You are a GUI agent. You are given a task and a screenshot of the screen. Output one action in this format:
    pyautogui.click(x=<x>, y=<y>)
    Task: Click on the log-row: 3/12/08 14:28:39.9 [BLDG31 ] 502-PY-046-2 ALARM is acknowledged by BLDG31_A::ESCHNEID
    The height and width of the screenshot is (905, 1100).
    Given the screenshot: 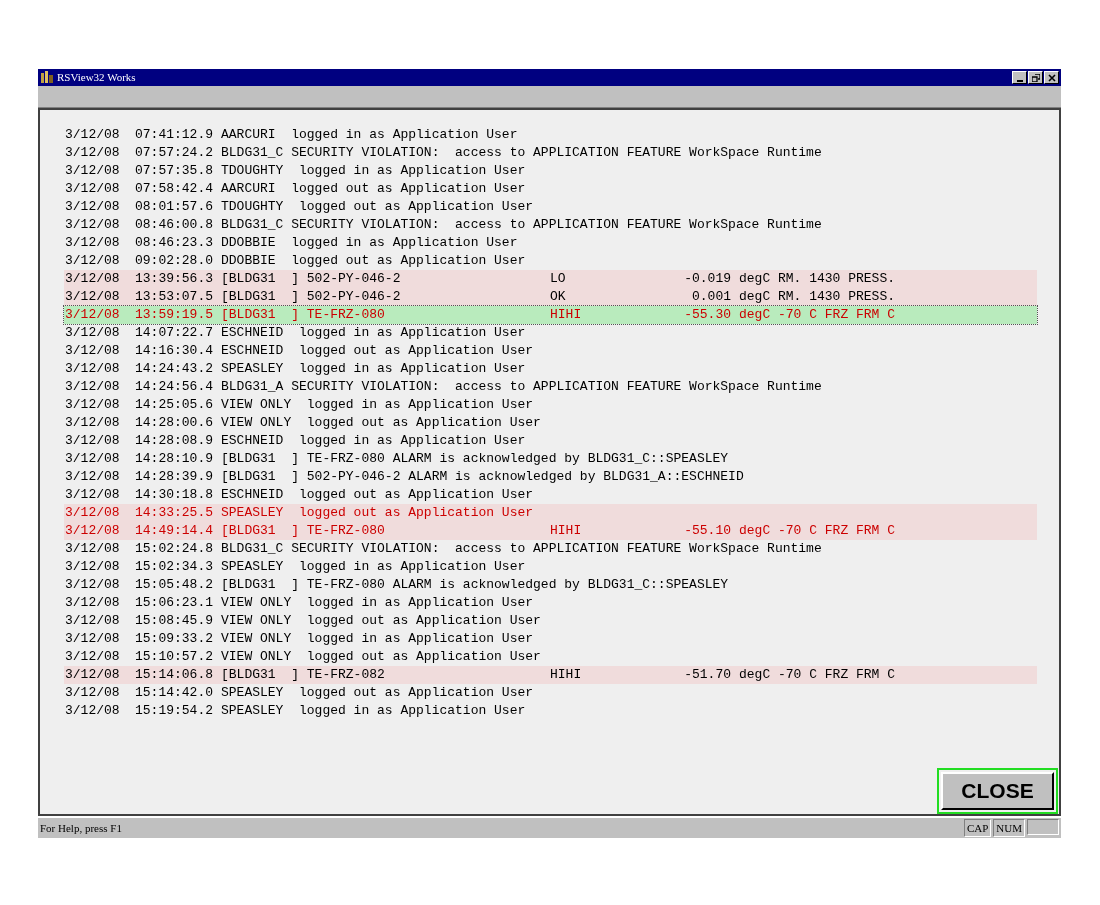 What is the action you would take?
    pyautogui.click(x=550, y=477)
    